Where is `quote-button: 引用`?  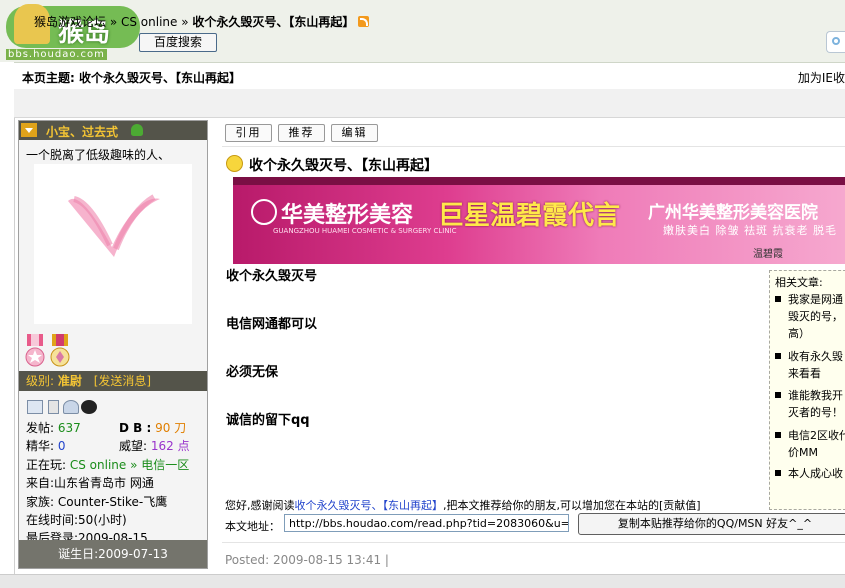
quote-button: 引用 is located at coordinates (248, 133).